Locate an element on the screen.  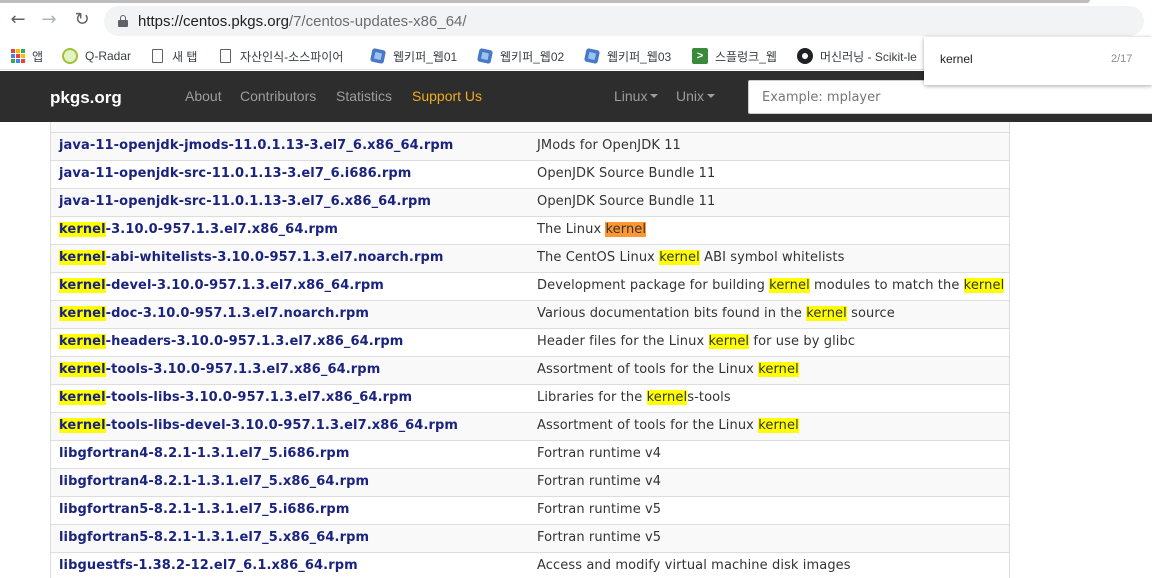
package-description: Fortran runtime v5 is located at coordinates (599, 509).